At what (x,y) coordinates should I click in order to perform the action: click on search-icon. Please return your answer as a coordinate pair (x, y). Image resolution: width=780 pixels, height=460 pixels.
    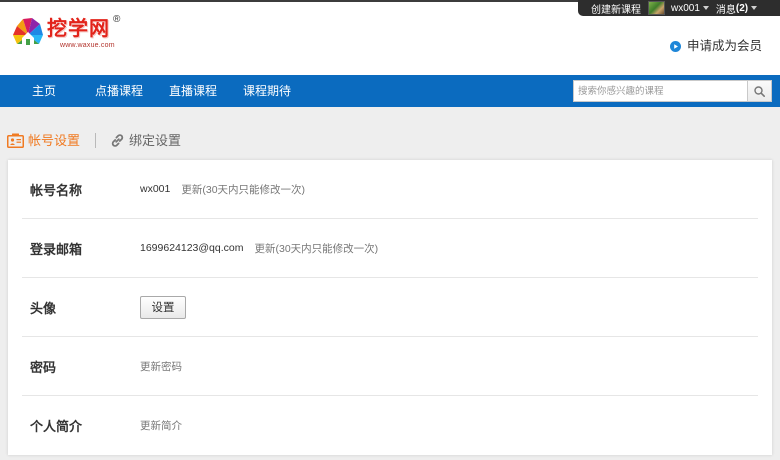
    Looking at the image, I should click on (759, 91).